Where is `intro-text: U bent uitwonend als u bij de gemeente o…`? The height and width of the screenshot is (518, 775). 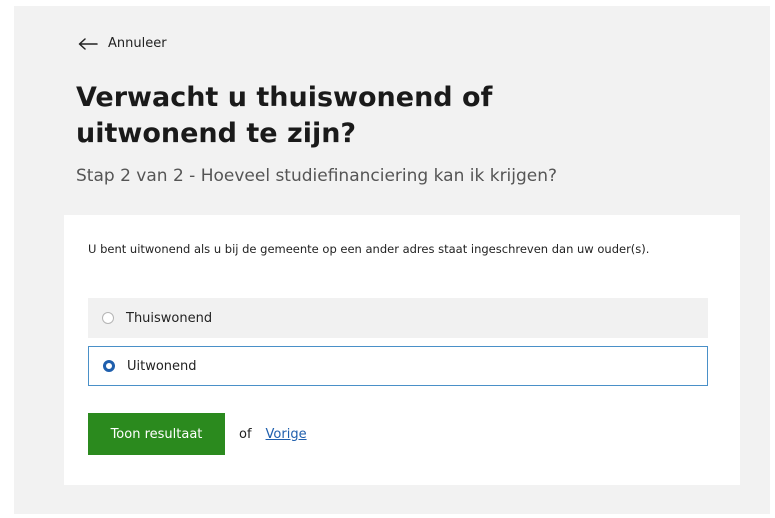 intro-text: U bent uitwonend als u bij de gemeente o… is located at coordinates (369, 249).